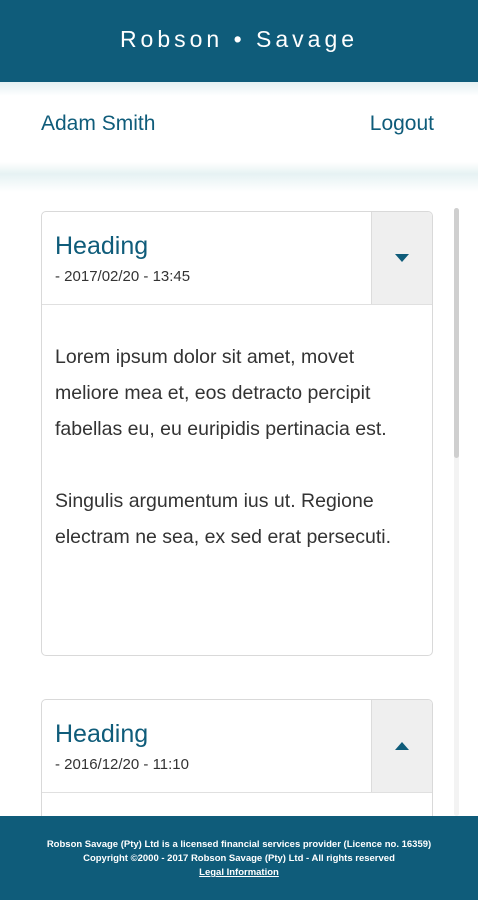 This screenshot has height=900, width=478. I want to click on username: Adam Smith, so click(98, 123).